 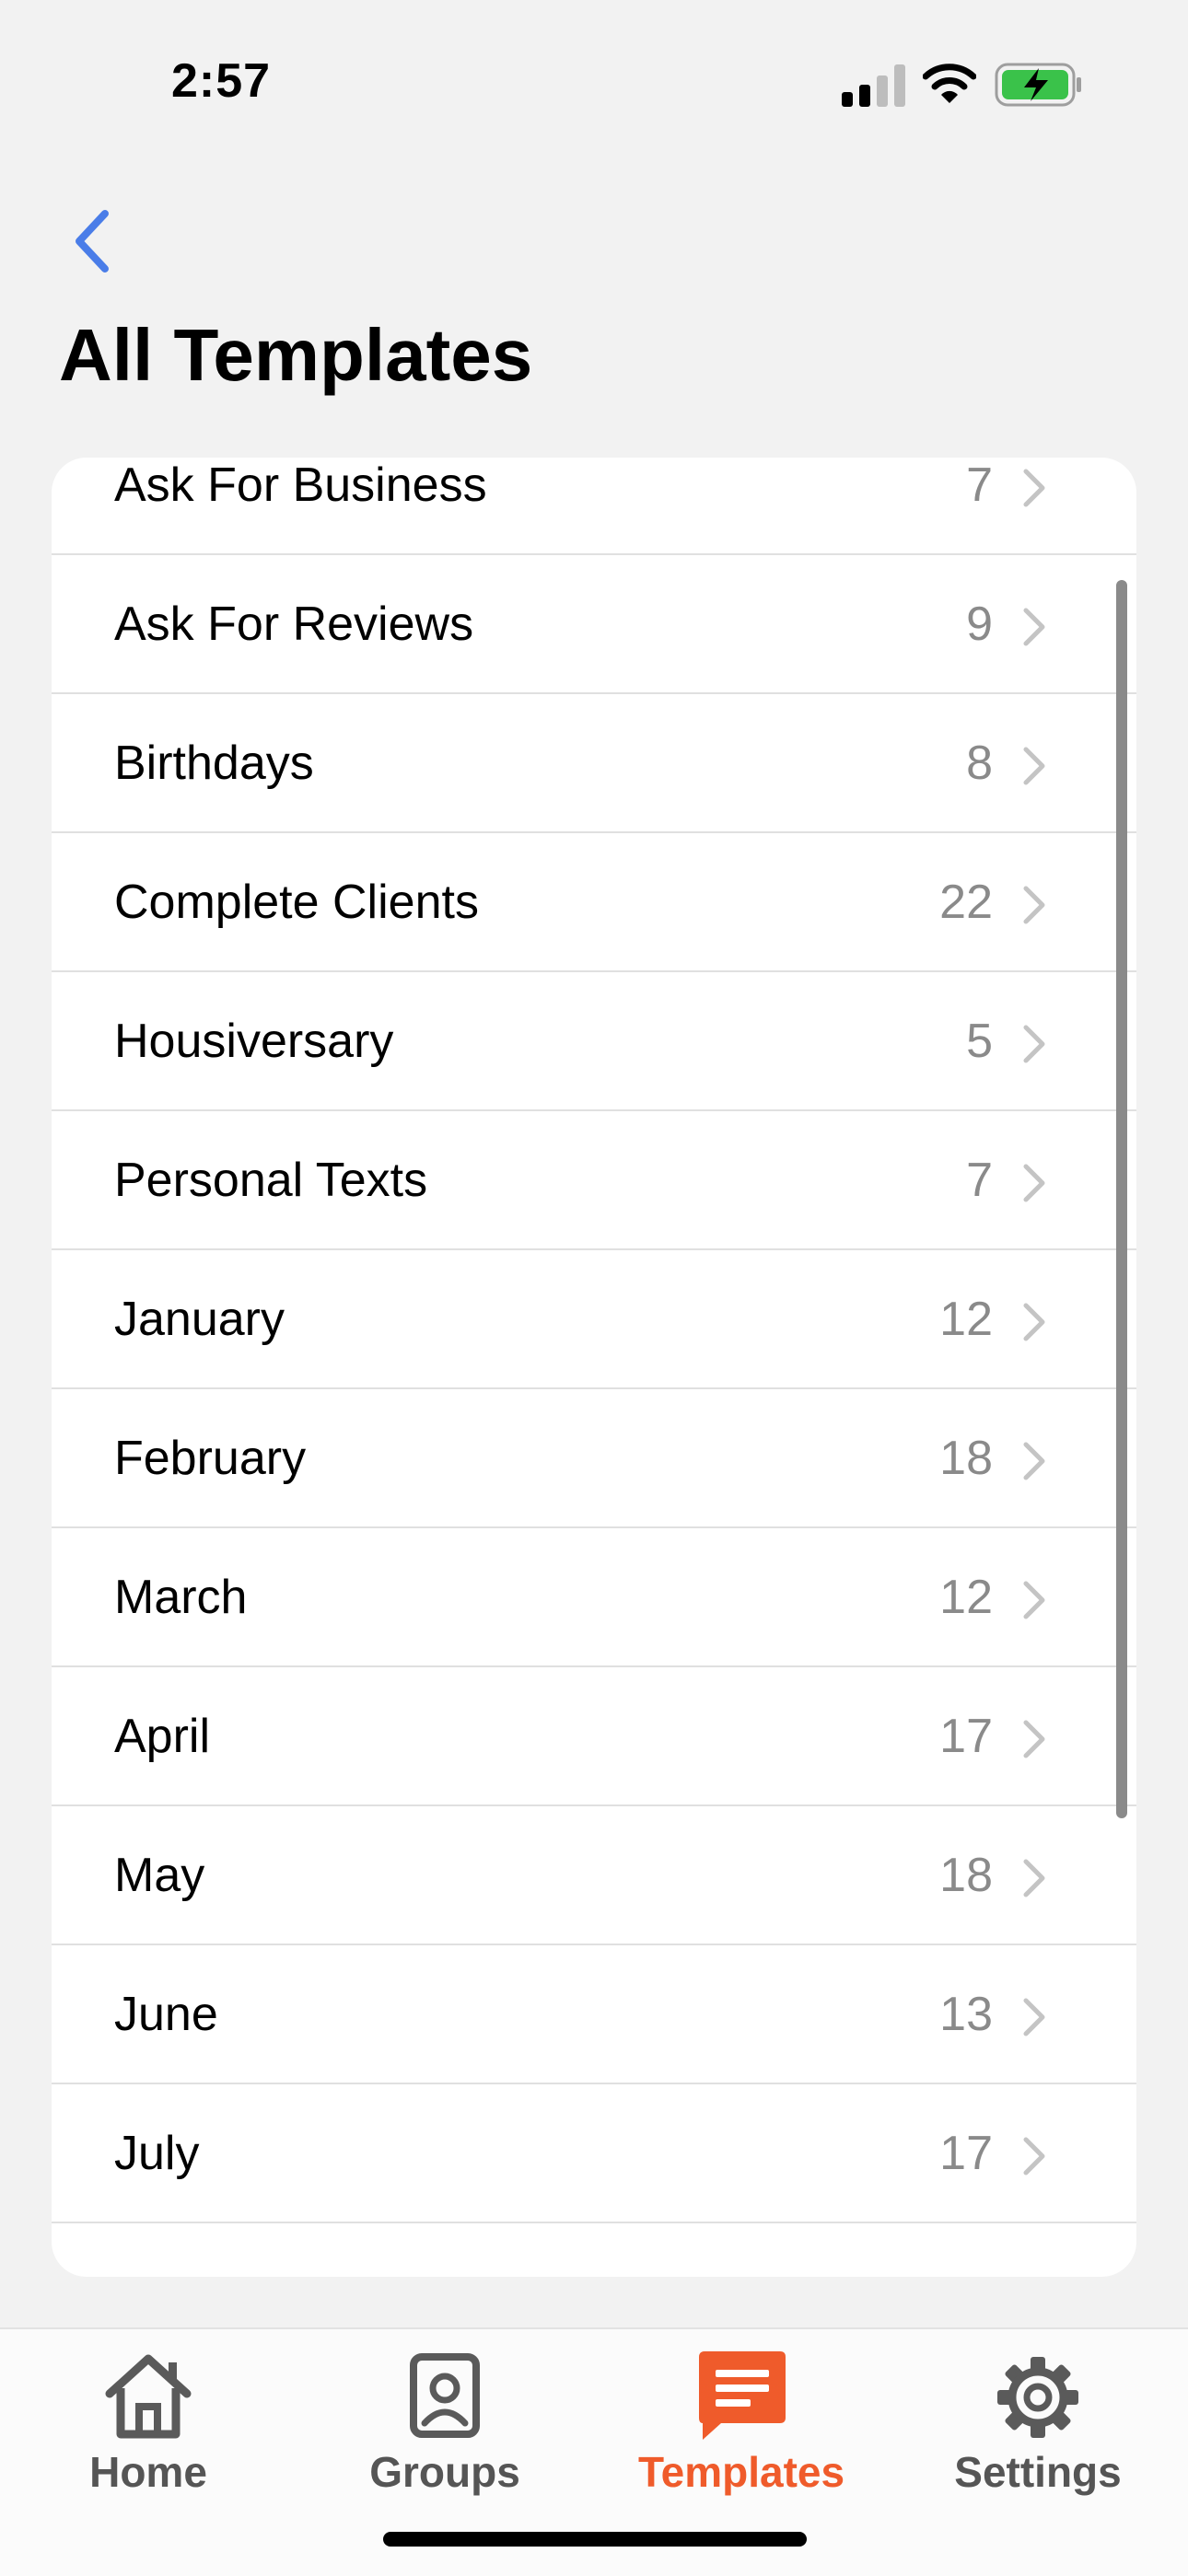 I want to click on template-row-march: March 12, so click(x=594, y=1597).